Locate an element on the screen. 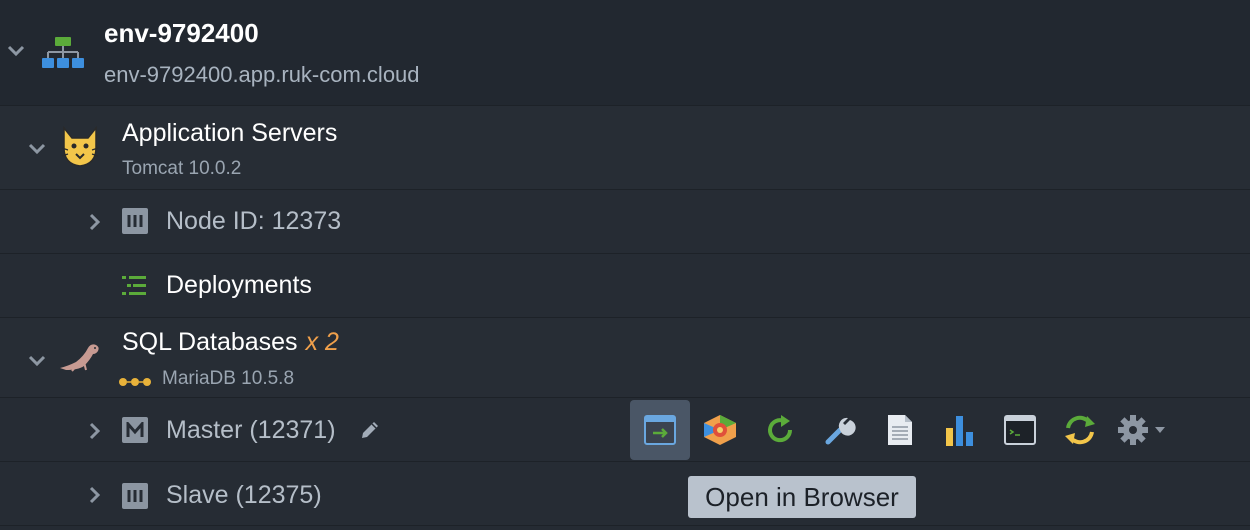 This screenshot has height=530, width=1250. restart-icon is located at coordinates (780, 429).